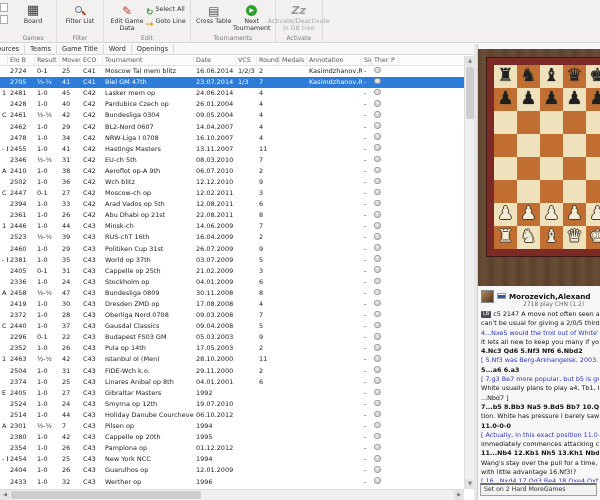 This screenshot has width=600, height=500. Describe the element at coordinates (232, 260) in the screenshot. I see `game-row: - E2381 1-0 35 C43 World op 37th 03.07.2009 5 -` at that location.